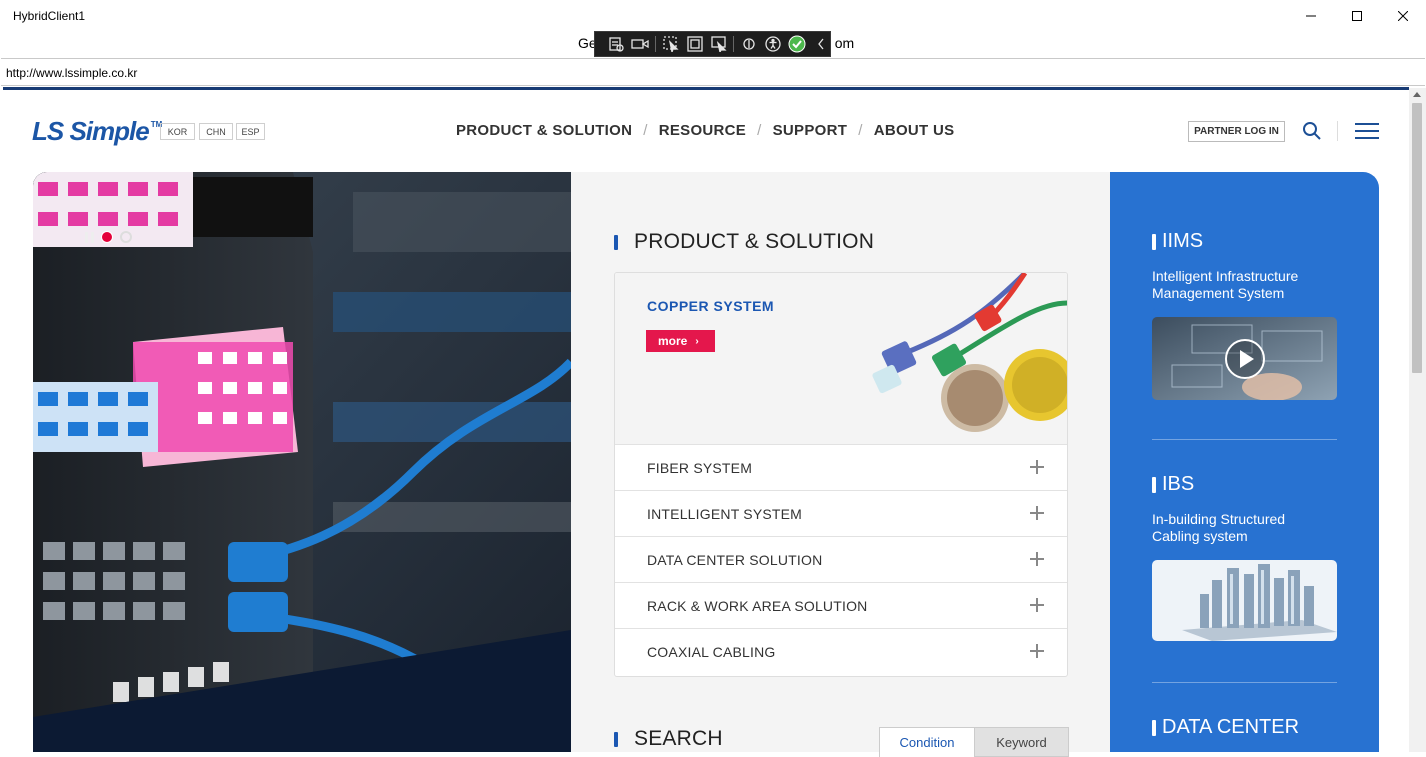 The width and height of the screenshot is (1426, 757). Describe the element at coordinates (71, 73) in the screenshot. I see `address-url: http://www.lssimple.co.kr` at that location.